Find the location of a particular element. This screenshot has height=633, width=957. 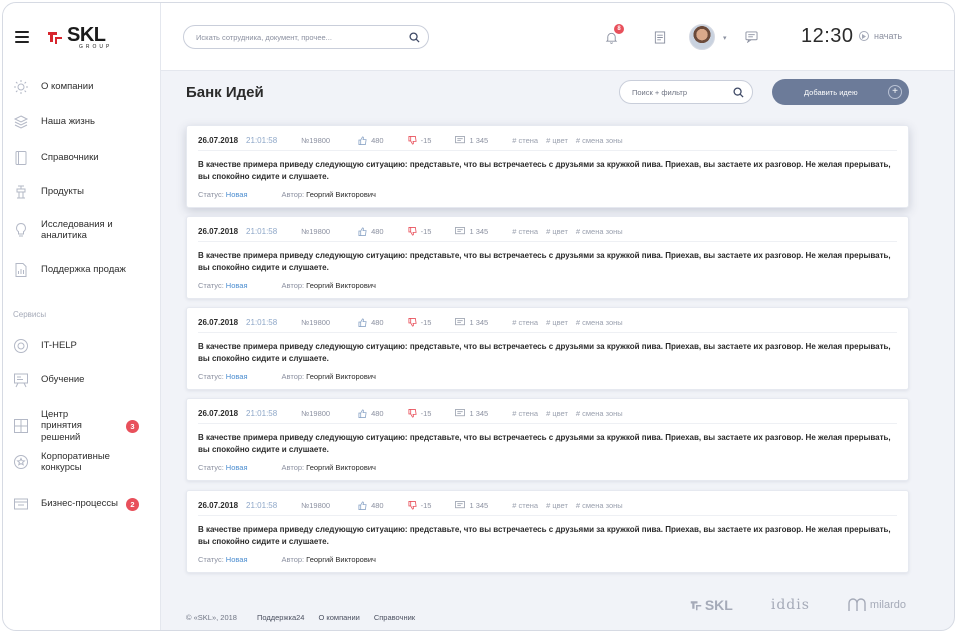

bulb-icon is located at coordinates (21, 230).